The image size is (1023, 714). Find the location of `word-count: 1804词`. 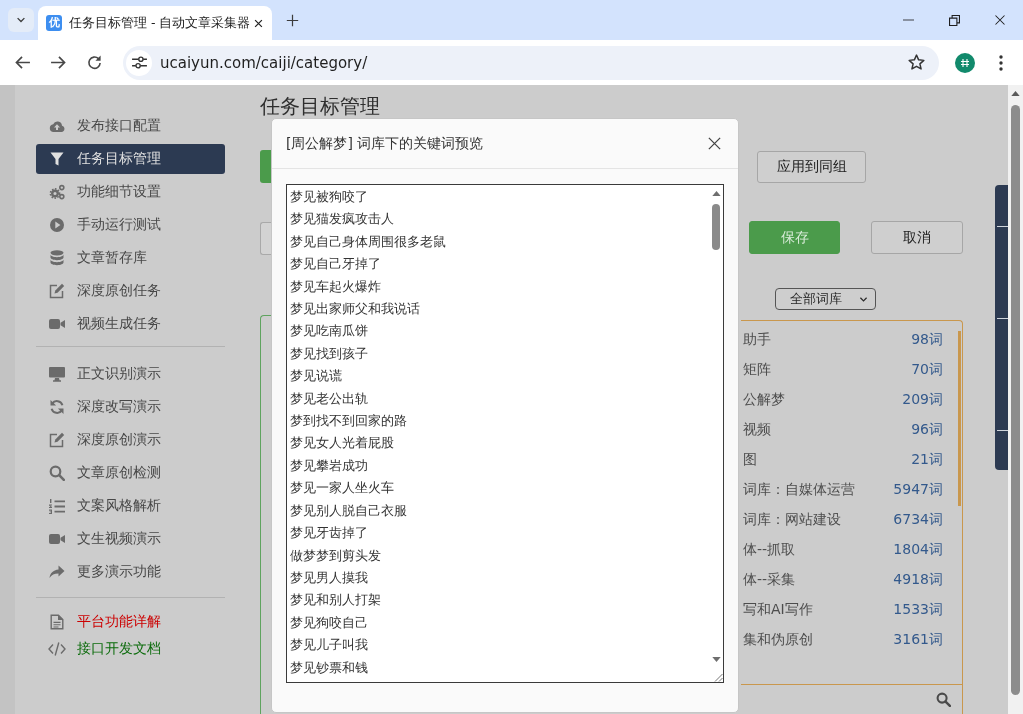

word-count: 1804词 is located at coordinates (918, 550).